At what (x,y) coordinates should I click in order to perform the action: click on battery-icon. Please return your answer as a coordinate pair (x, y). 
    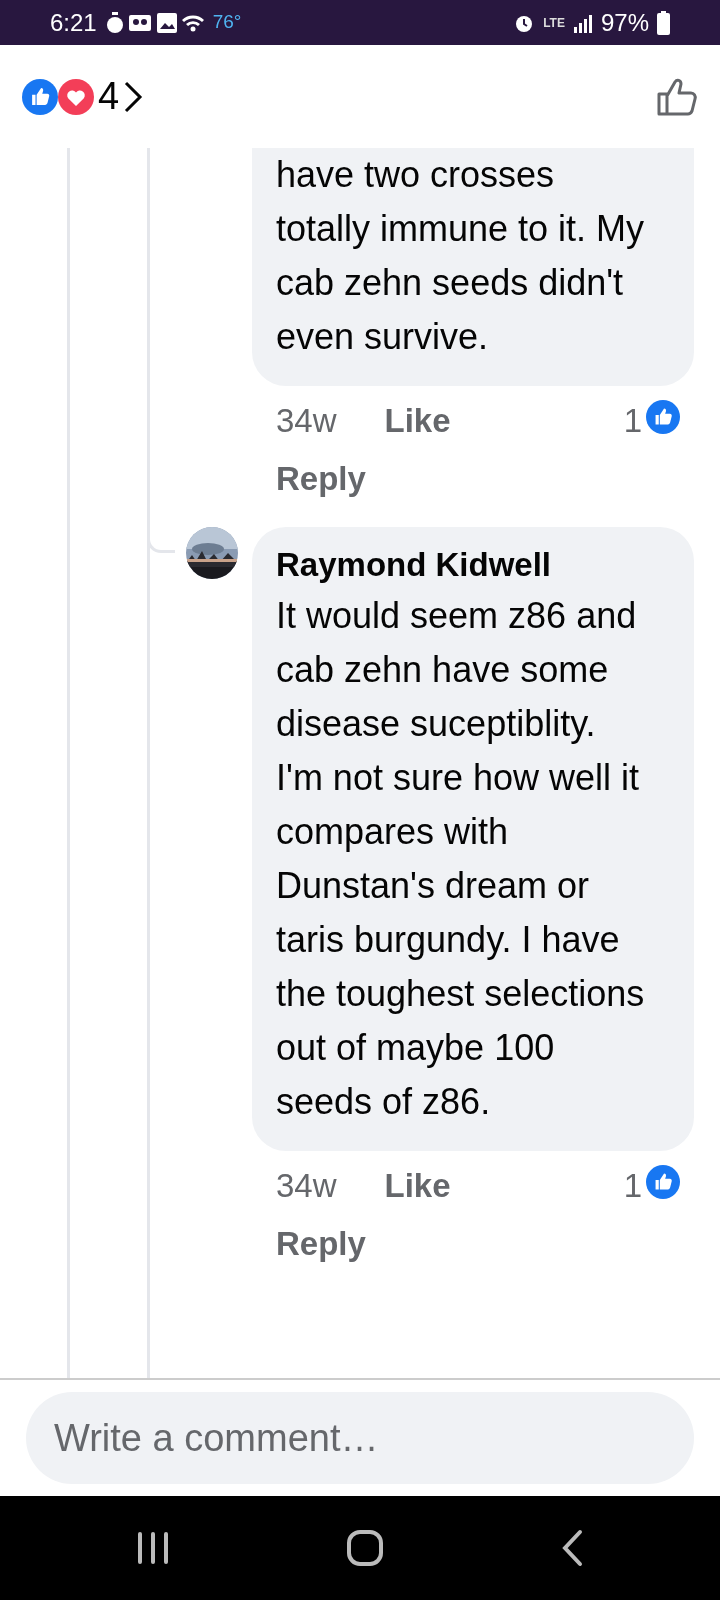
    Looking at the image, I should click on (663, 22).